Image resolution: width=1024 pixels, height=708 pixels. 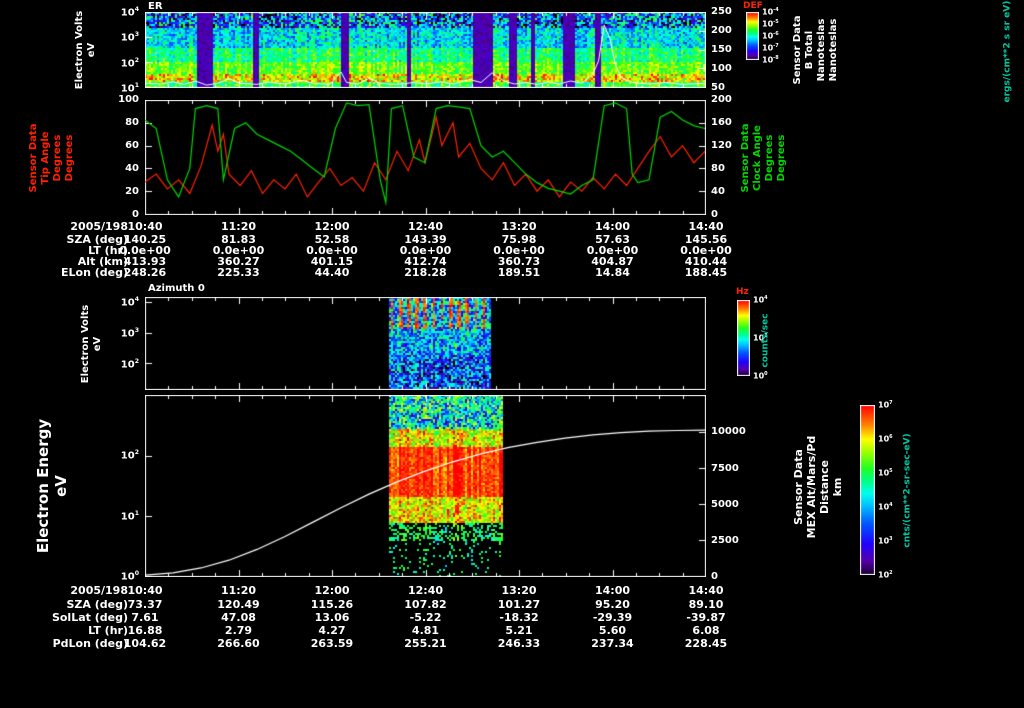 I want to click on panel3-y-axis-label: Electron Volts eV, so click(x=91, y=344).